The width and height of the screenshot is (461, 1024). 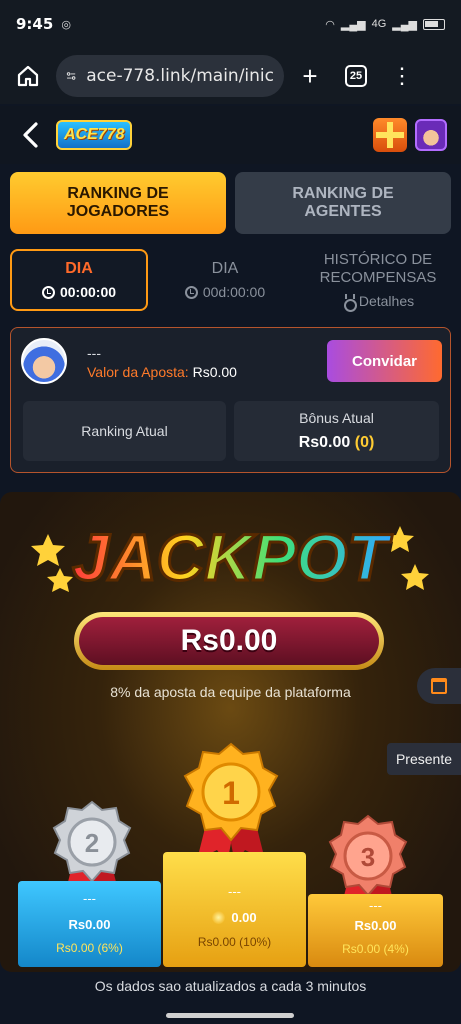 I want to click on home-icon, so click(x=28, y=76).